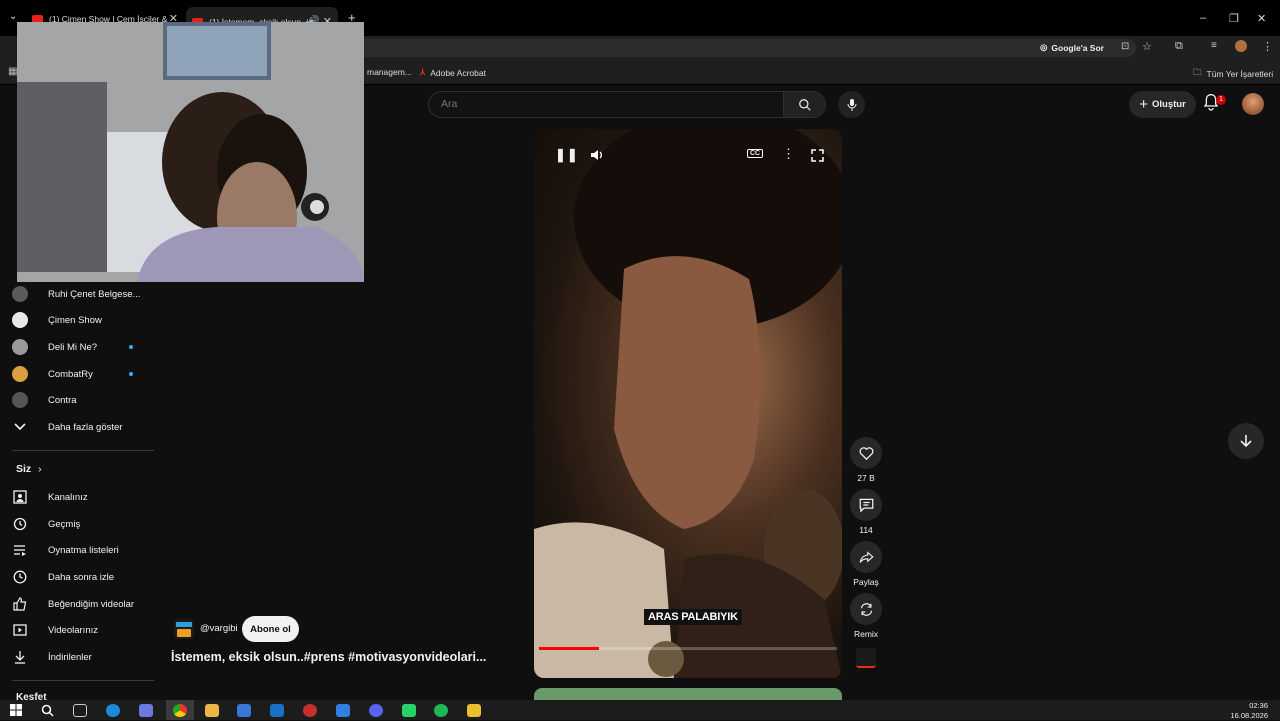 The width and height of the screenshot is (1280, 721). Describe the element at coordinates (343, 710) in the screenshot. I see `m365-icon` at that location.